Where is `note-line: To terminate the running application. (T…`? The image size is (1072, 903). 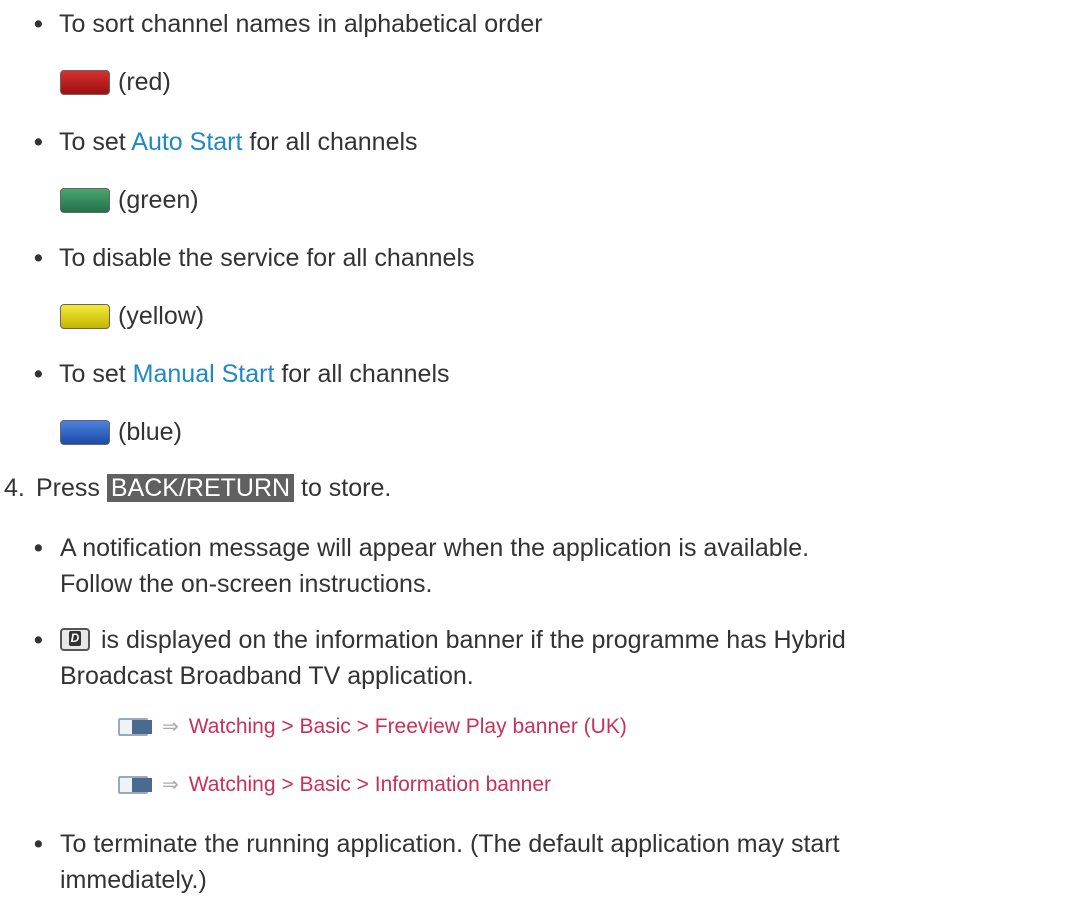
note-line: To terminate the running application. (T… is located at coordinates (450, 844).